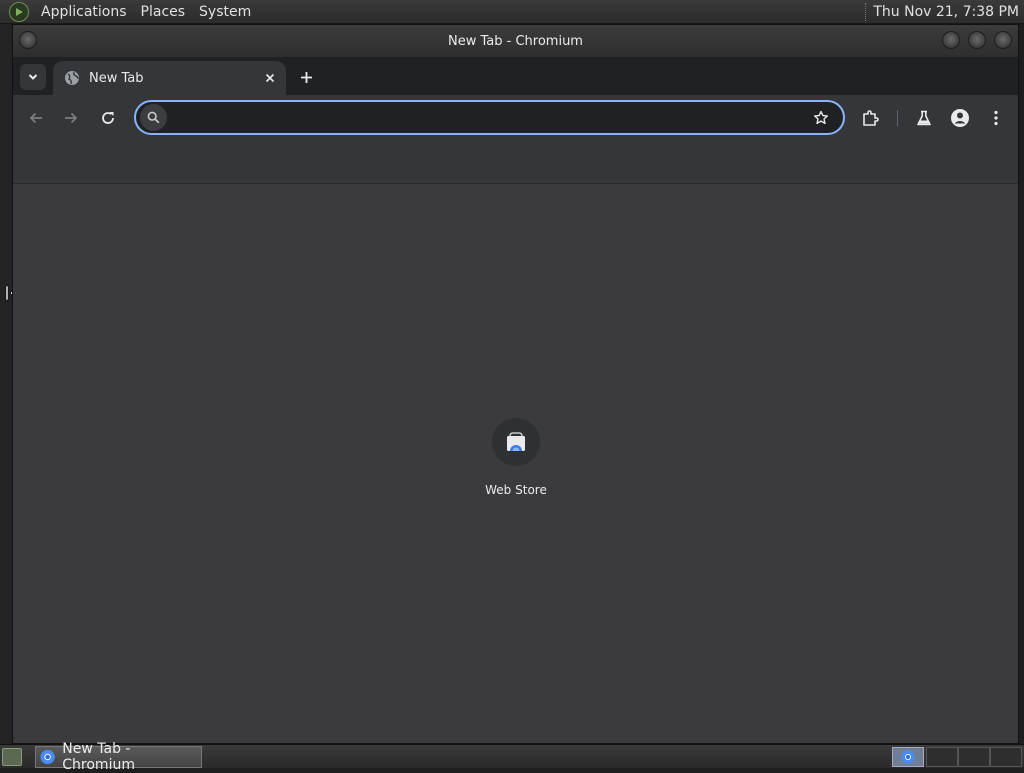  I want to click on new-tab-button, so click(306, 77).